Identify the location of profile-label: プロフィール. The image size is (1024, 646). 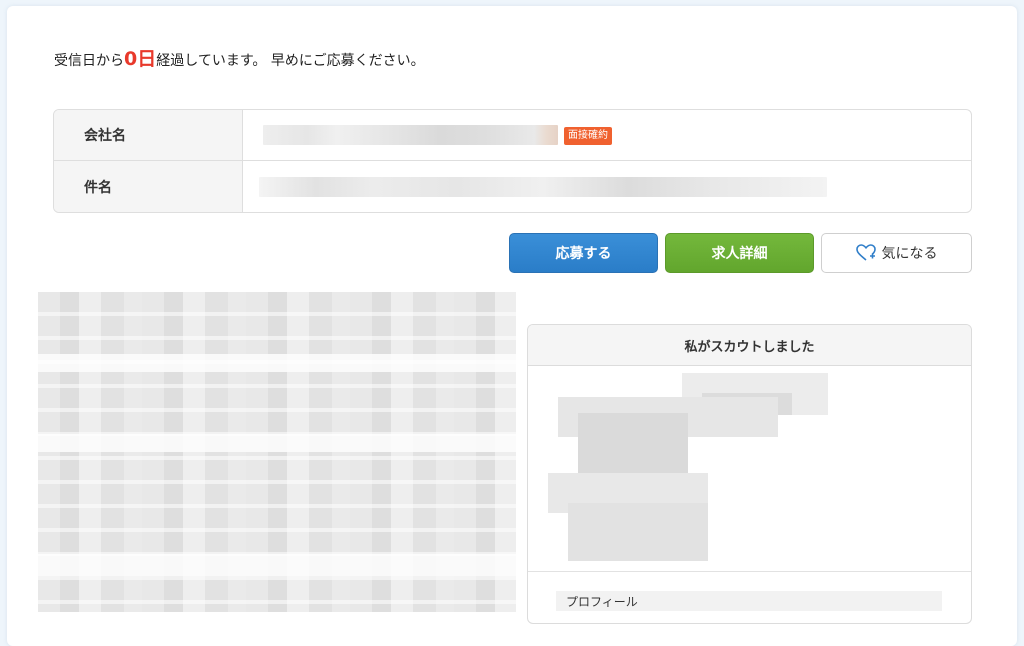
(749, 601).